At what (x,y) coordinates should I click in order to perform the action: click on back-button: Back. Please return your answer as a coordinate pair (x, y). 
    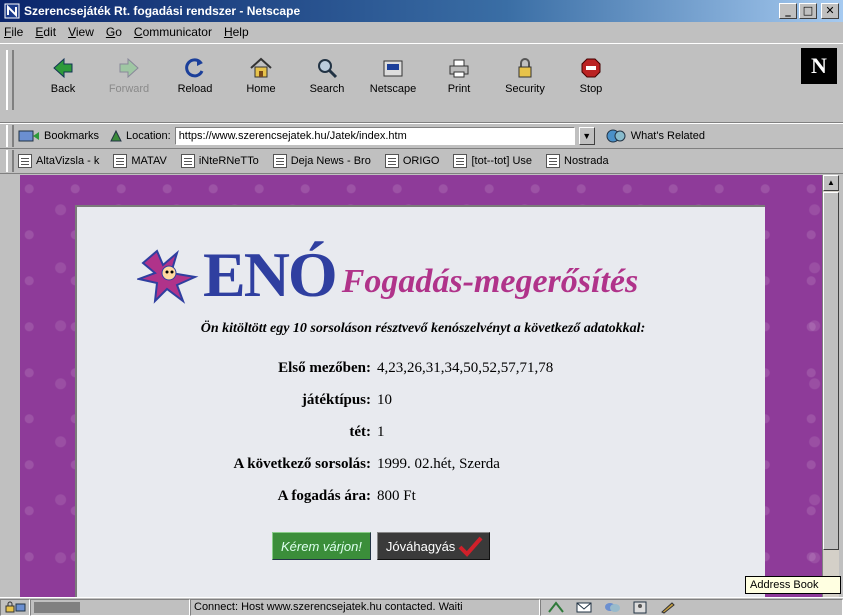
    Looking at the image, I should click on (63, 73).